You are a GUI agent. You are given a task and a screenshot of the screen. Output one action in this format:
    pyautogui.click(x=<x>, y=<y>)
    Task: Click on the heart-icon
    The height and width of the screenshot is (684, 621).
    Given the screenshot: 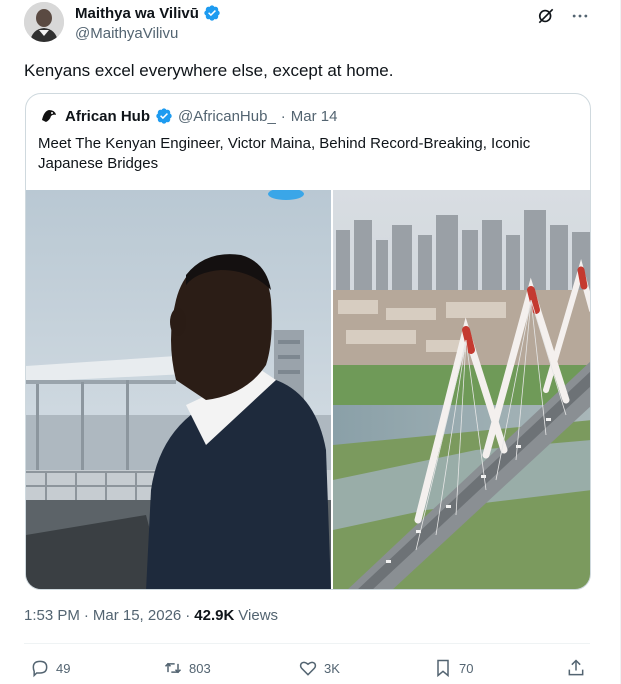 What is the action you would take?
    pyautogui.click(x=308, y=668)
    